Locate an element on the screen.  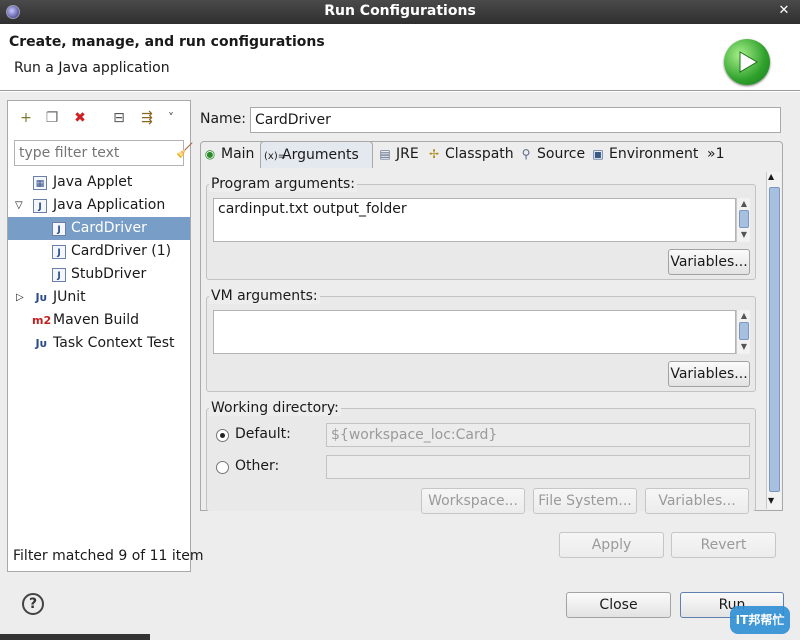
tree-item-java-application: ▽ J Java Application is located at coordinates (99, 205).